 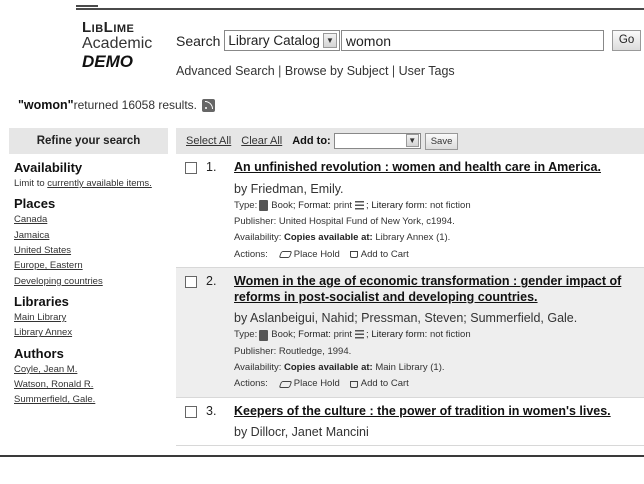 I want to click on availability-heading: Availability, so click(x=48, y=167).